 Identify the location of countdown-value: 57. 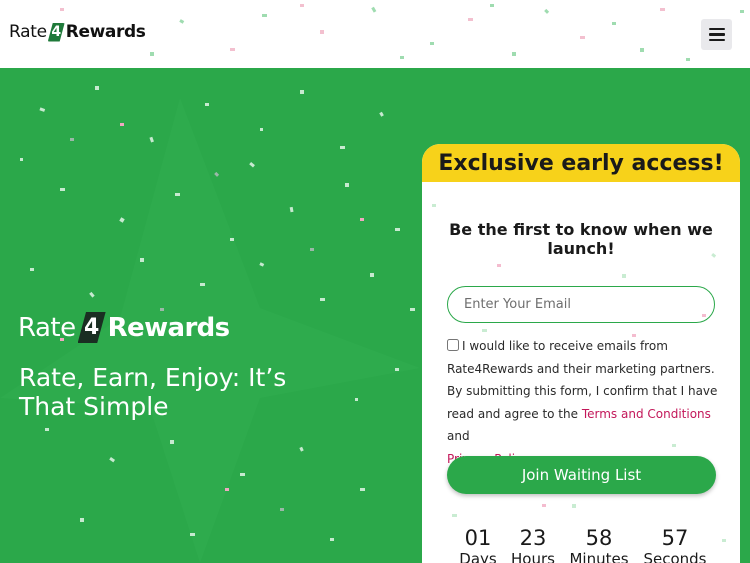
(675, 538).